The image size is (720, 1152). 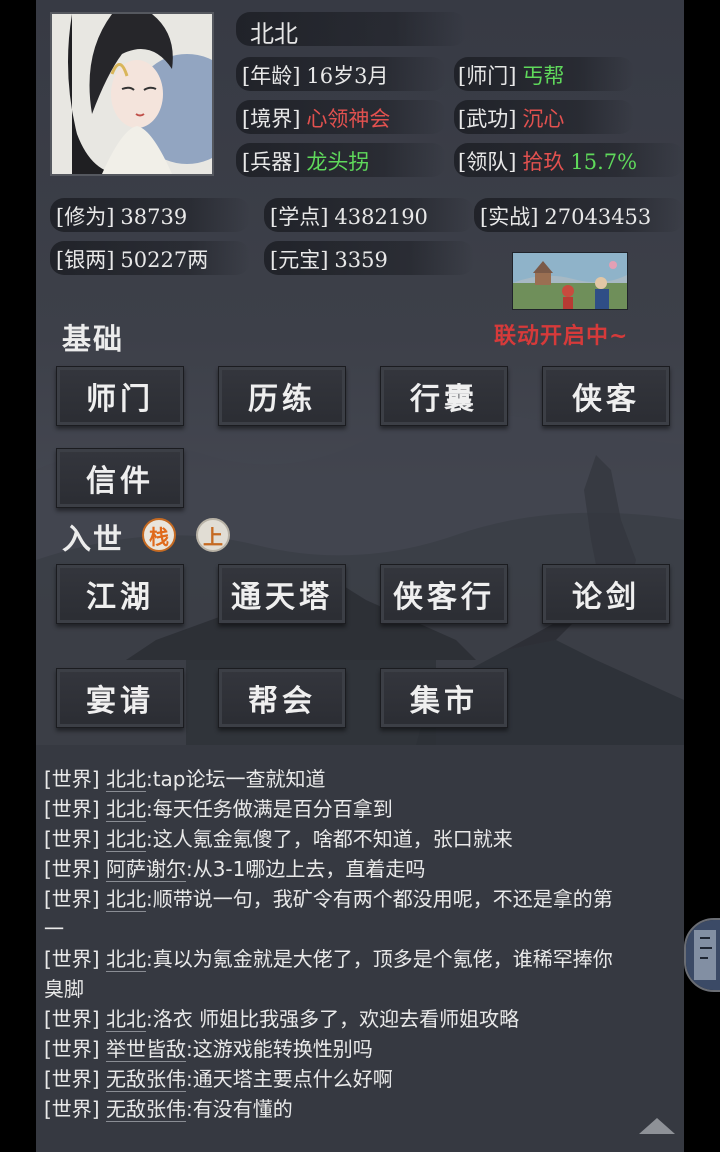 What do you see at coordinates (64, 989) in the screenshot?
I see `chat-message-continuation: 臭脚` at bounding box center [64, 989].